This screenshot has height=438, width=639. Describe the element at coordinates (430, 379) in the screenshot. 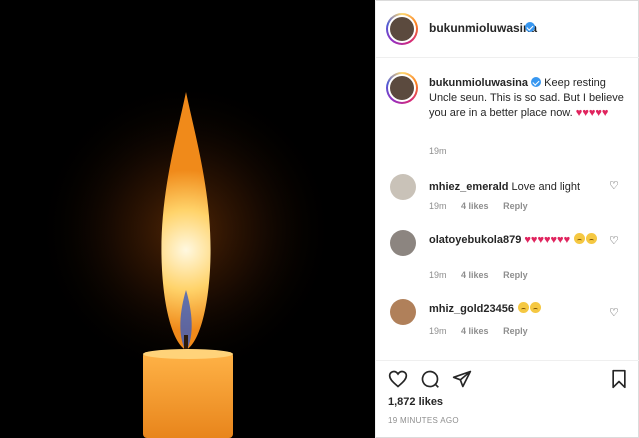

I see `comment-icon` at that location.